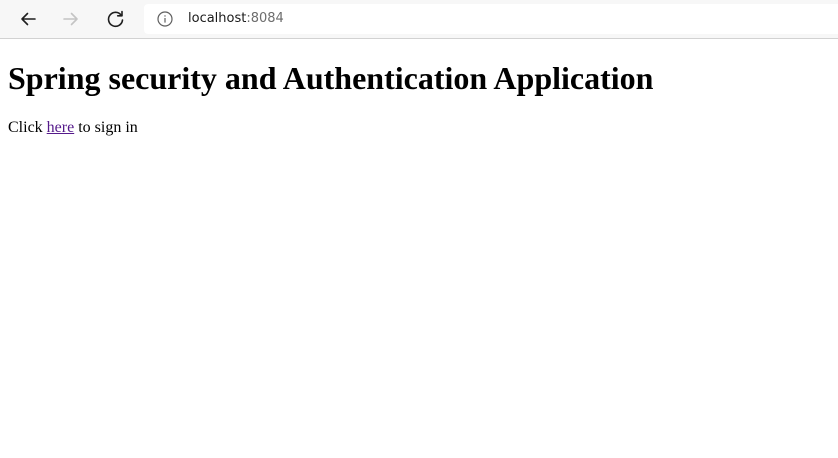 The width and height of the screenshot is (838, 458). What do you see at coordinates (108, 127) in the screenshot?
I see `prompt-suffix: to sign in` at bounding box center [108, 127].